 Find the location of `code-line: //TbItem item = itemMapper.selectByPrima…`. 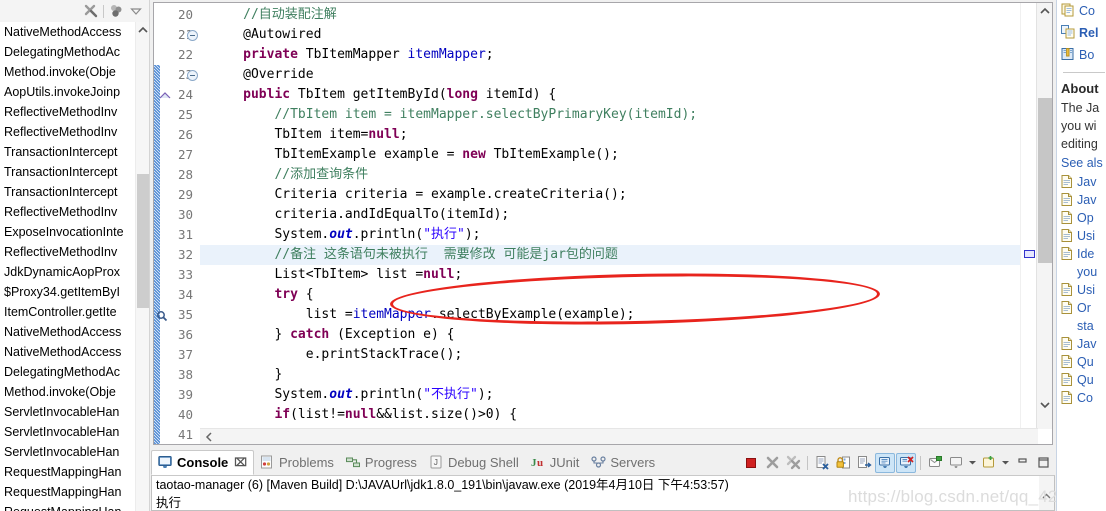

code-line: //TbItem item = itemMapper.selectByPrima… is located at coordinates (448, 115).